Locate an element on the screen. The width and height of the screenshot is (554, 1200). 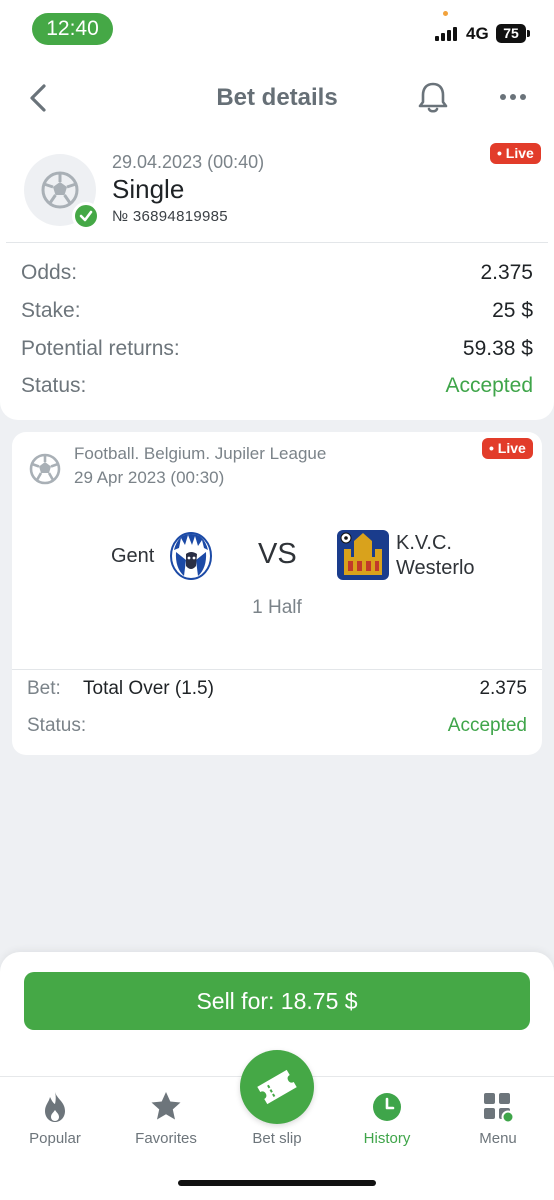
stake-label: Stake: is located at coordinates (51, 310).